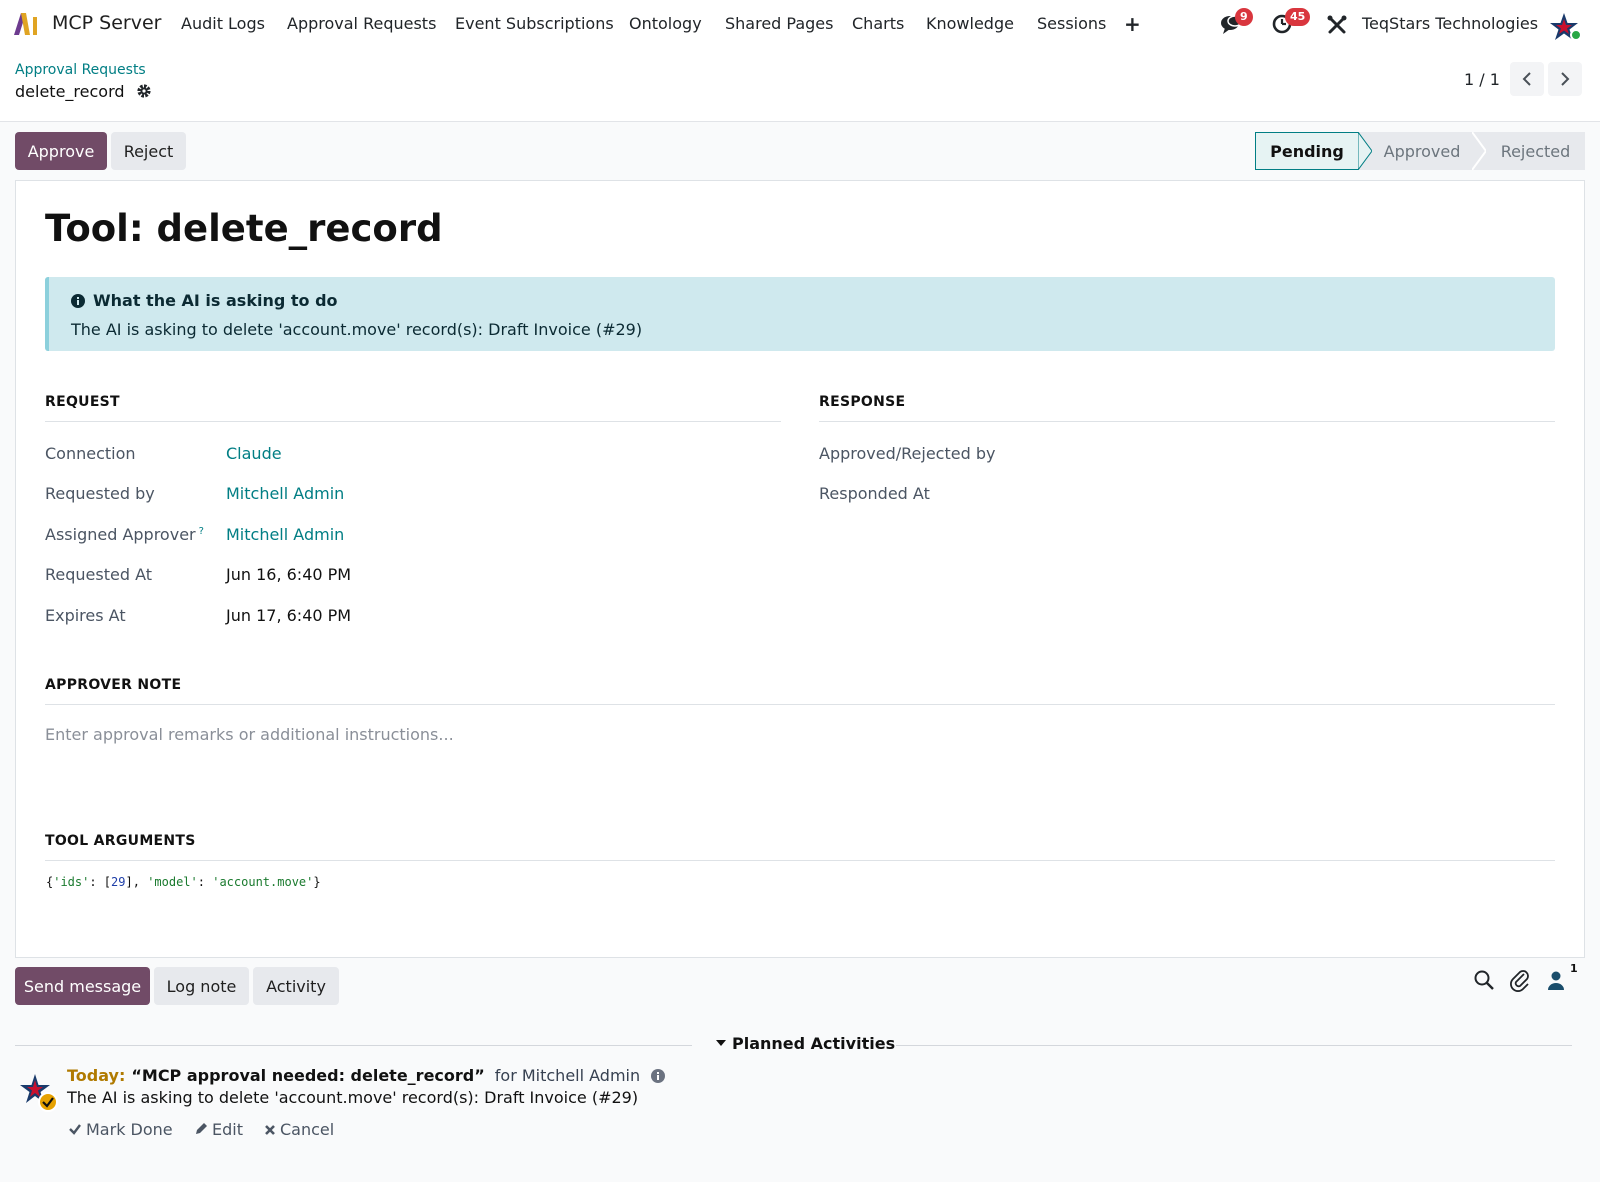  I want to click on mark-done-button: Mark Done, so click(120, 1129).